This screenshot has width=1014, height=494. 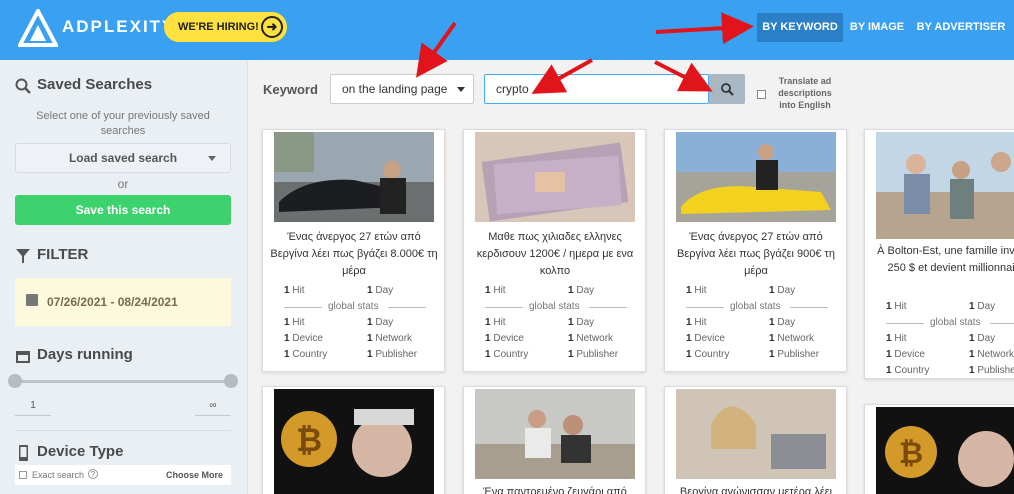 I want to click on hiring-button: WE'RE HIRING! ➜, so click(x=225, y=27).